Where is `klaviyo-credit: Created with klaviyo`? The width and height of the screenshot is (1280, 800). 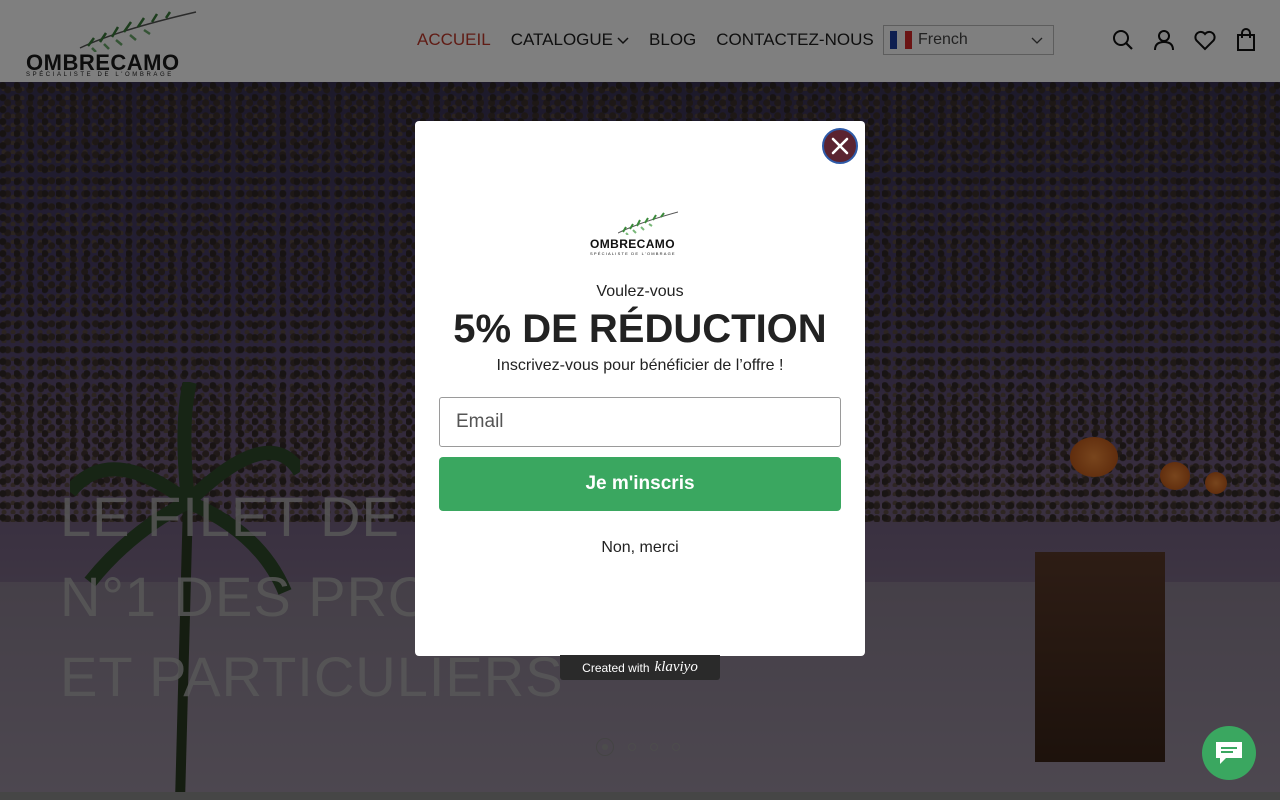 klaviyo-credit: Created with klaviyo is located at coordinates (640, 667).